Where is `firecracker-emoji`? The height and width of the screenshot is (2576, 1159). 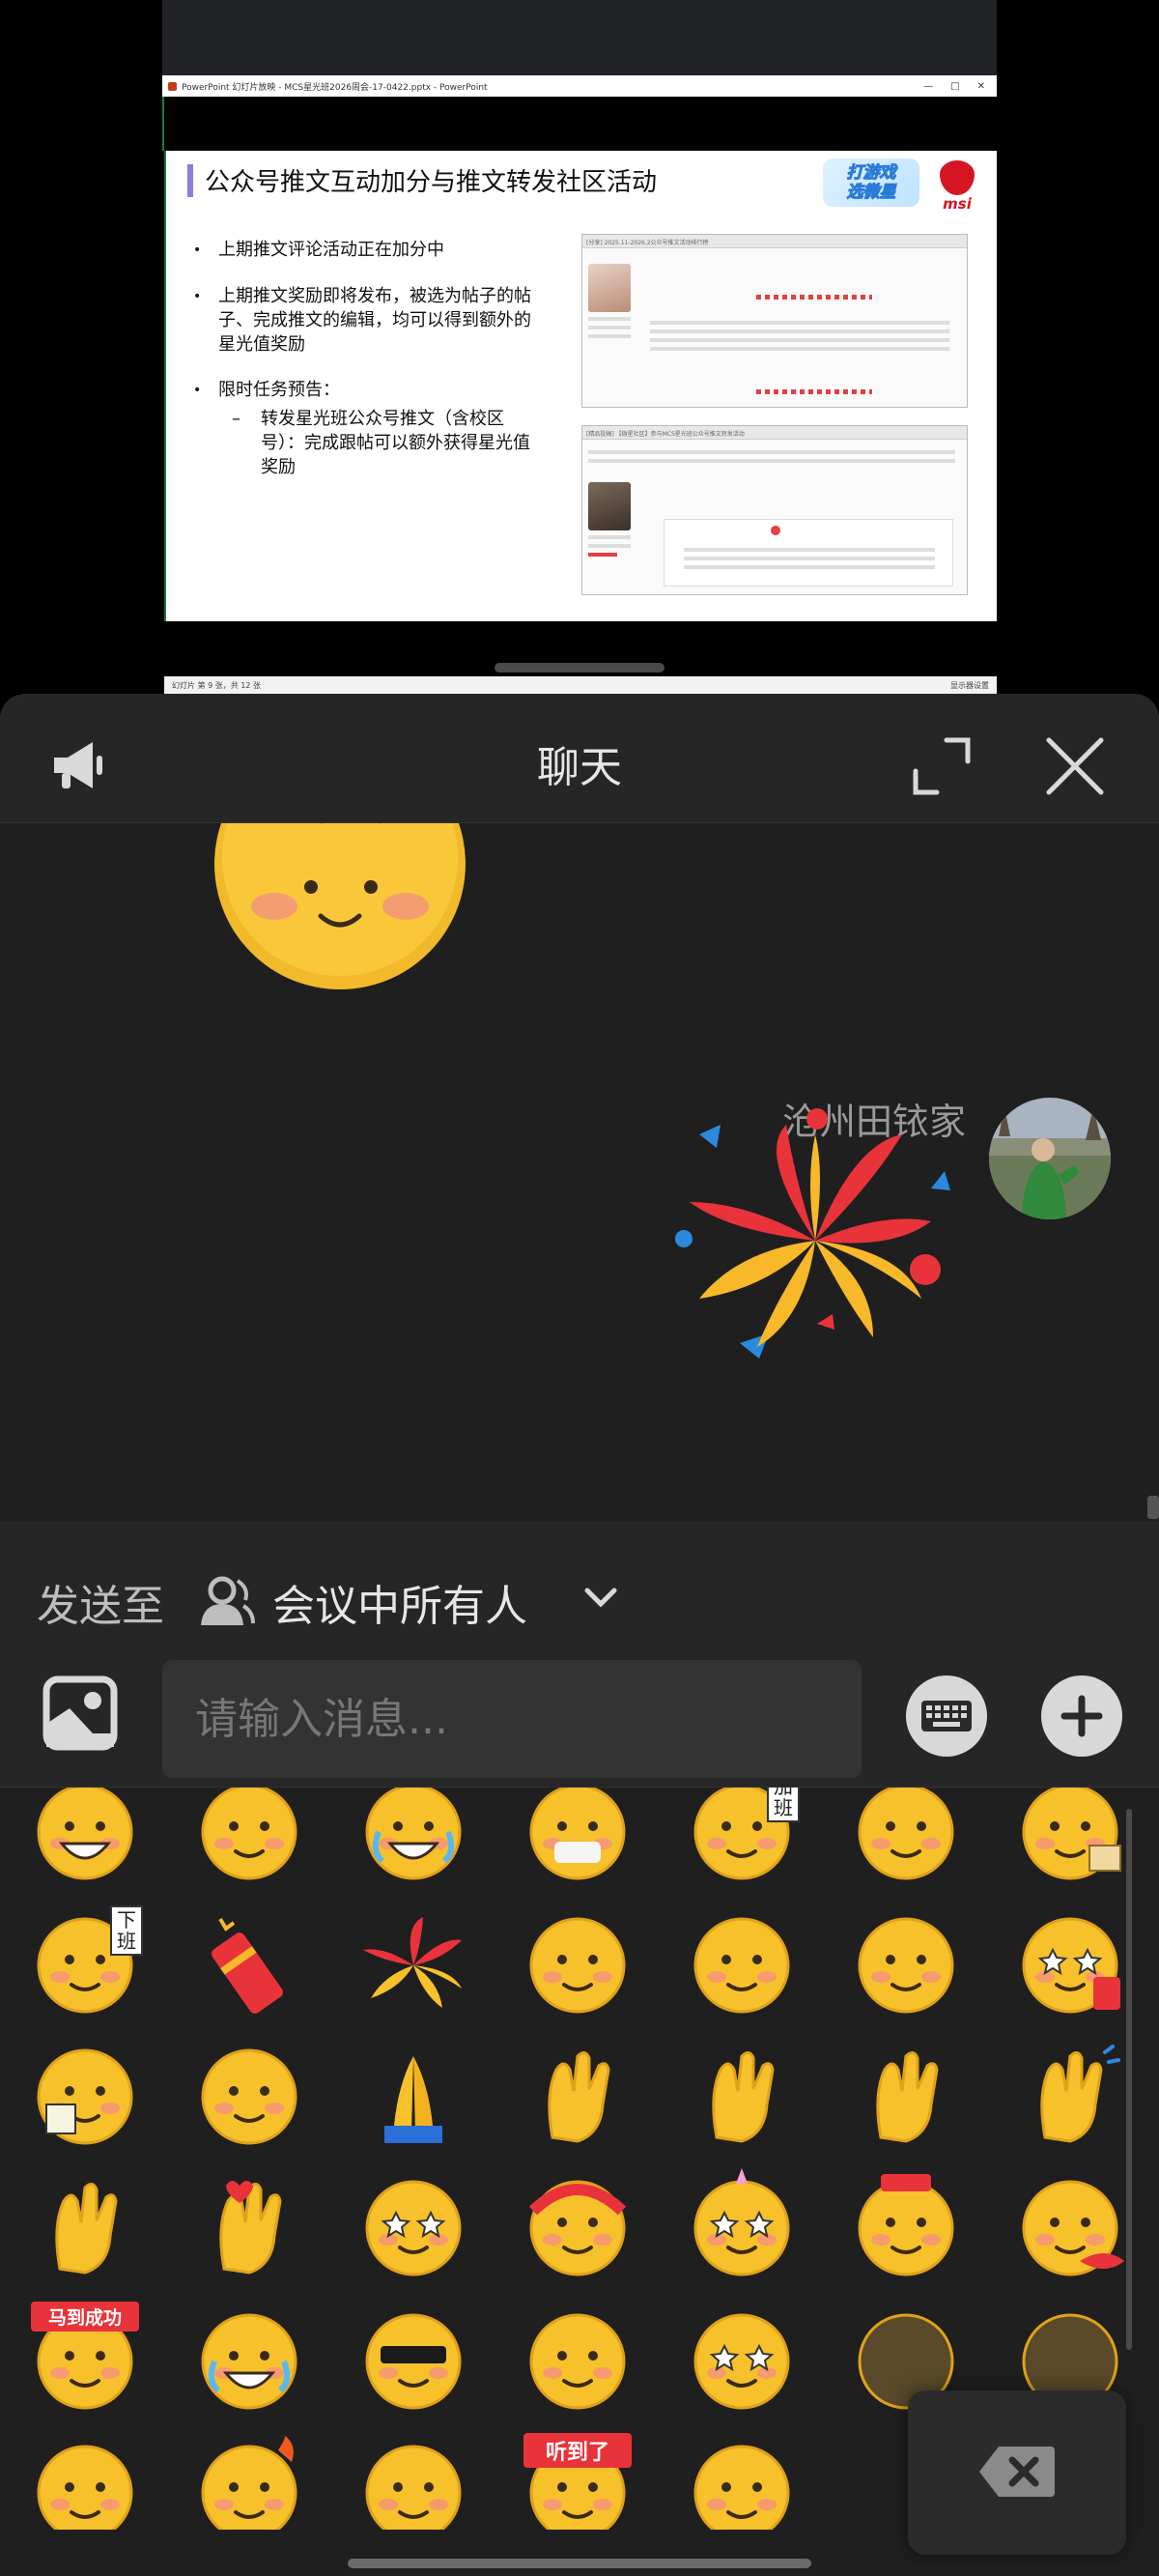
firecracker-emoji is located at coordinates (249, 1963).